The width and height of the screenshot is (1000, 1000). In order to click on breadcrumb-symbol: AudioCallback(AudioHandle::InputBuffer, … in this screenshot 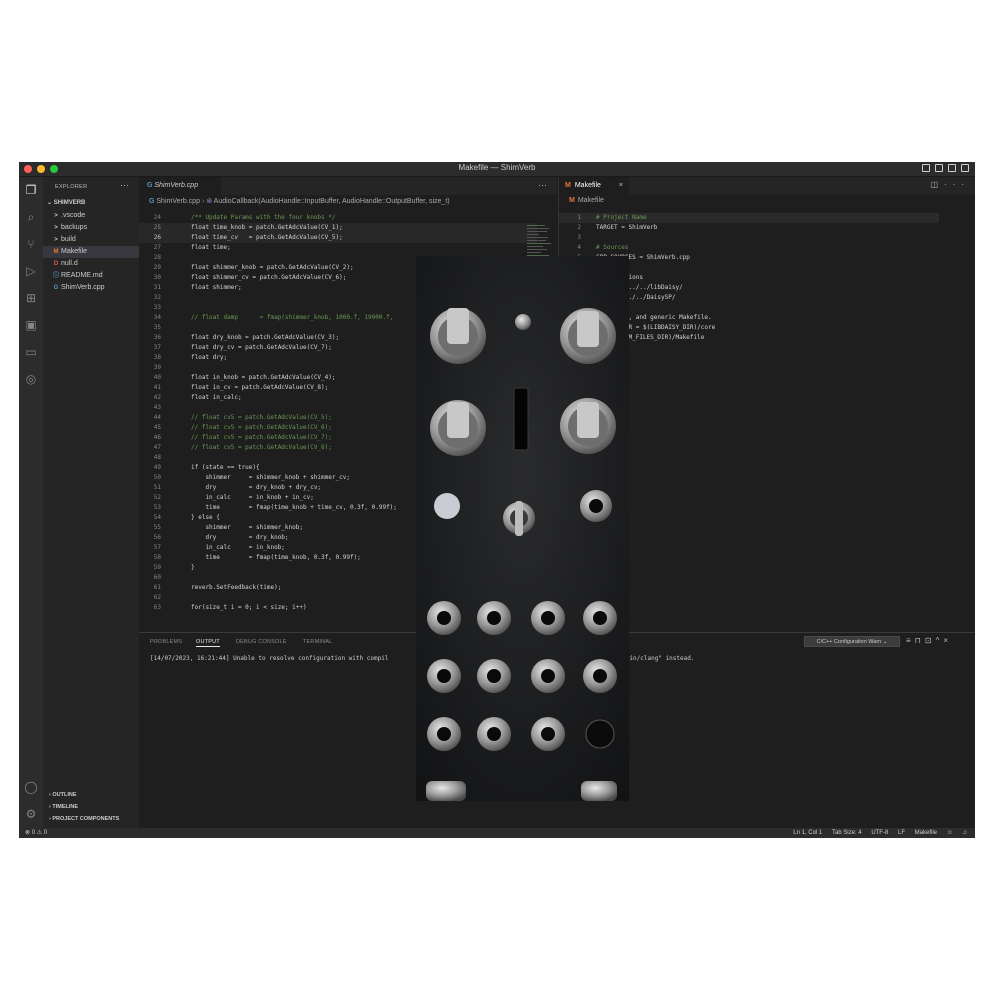, I will do `click(332, 201)`.